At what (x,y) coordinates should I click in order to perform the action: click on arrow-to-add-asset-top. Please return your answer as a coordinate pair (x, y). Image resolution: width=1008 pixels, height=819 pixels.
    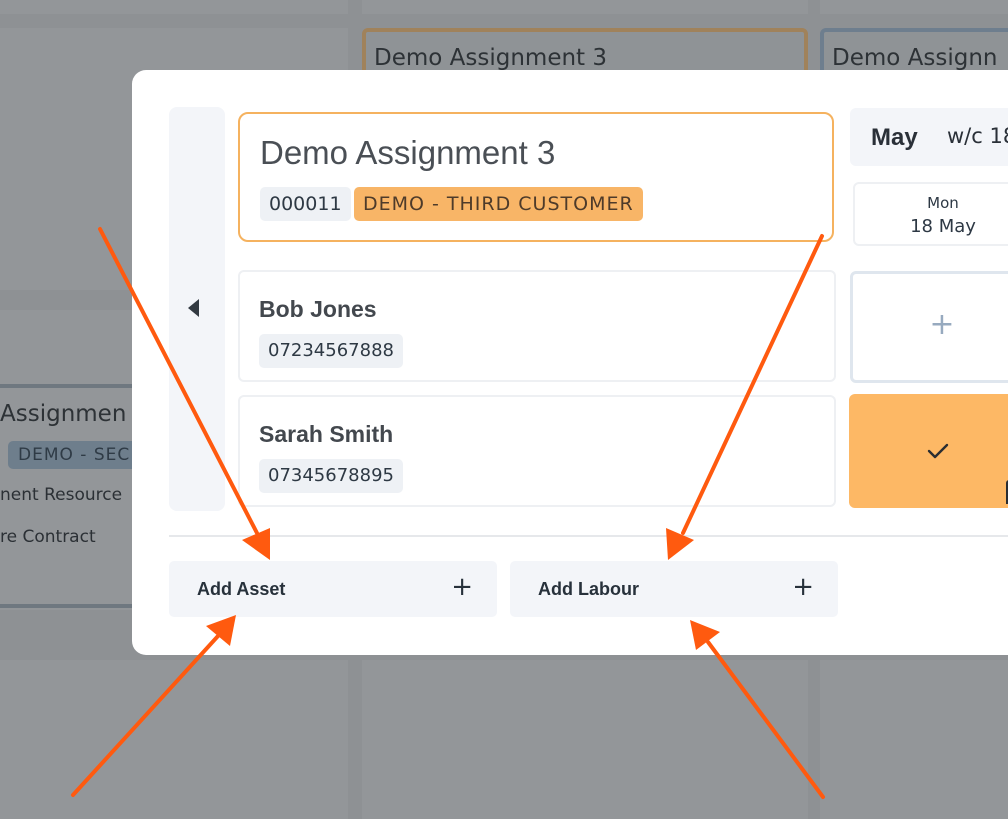
    Looking at the image, I should click on (179, 382).